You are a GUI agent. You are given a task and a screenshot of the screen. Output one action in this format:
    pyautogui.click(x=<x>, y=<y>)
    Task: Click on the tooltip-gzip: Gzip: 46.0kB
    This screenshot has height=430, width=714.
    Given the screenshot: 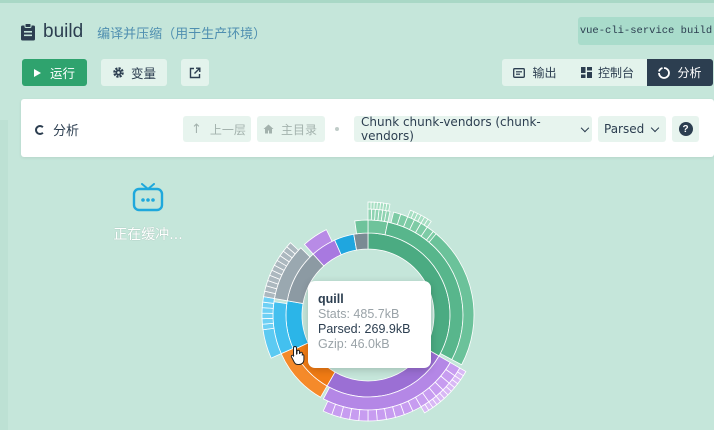 What is the action you would take?
    pyautogui.click(x=354, y=344)
    